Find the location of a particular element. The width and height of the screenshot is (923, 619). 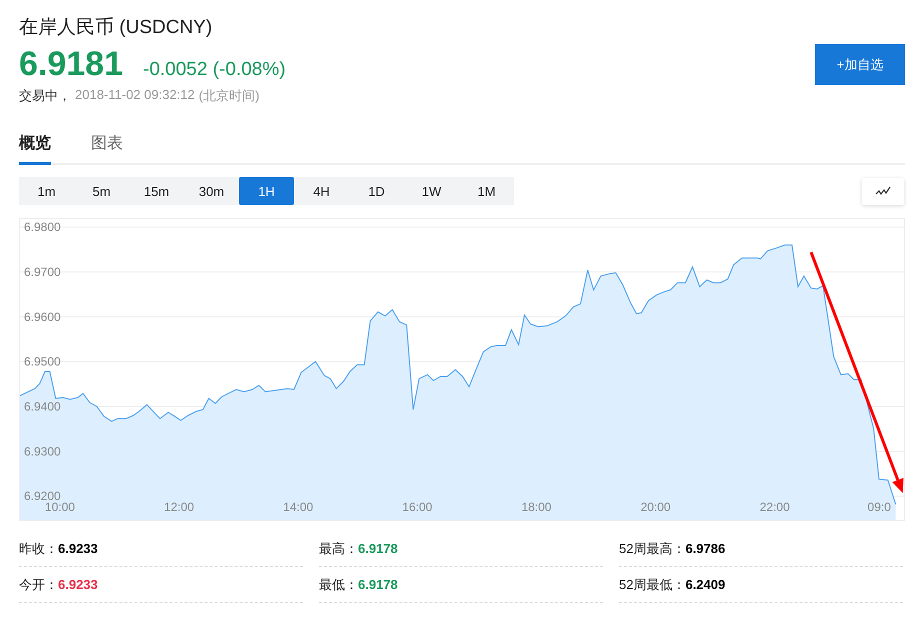

stat-value: 6.2409 is located at coordinates (705, 584).